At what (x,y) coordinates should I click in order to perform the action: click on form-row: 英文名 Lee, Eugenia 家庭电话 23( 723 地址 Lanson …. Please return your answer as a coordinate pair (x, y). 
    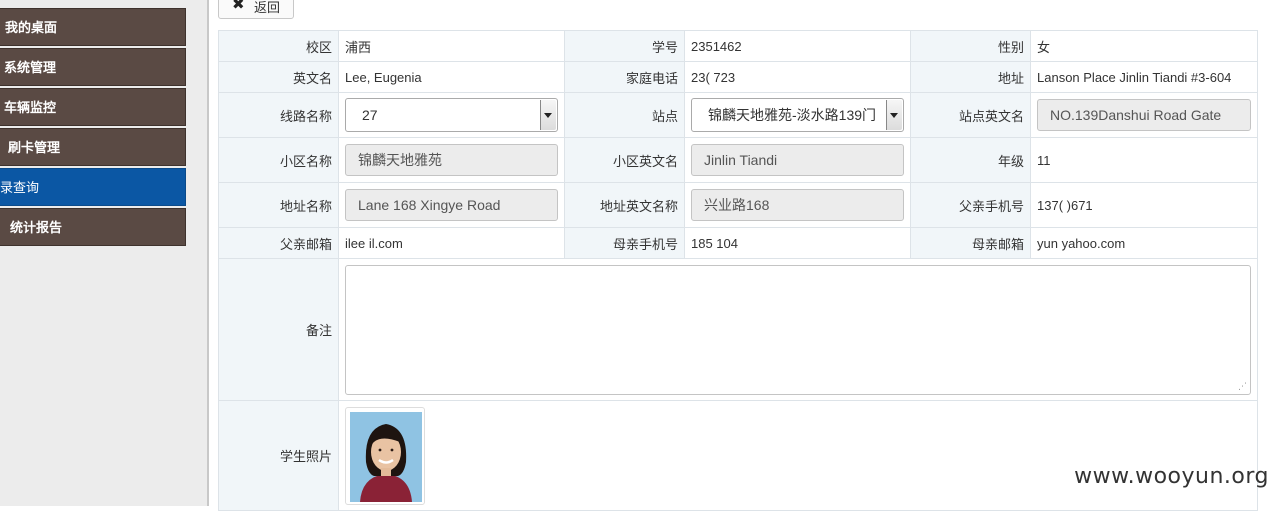
    Looking at the image, I should click on (738, 77).